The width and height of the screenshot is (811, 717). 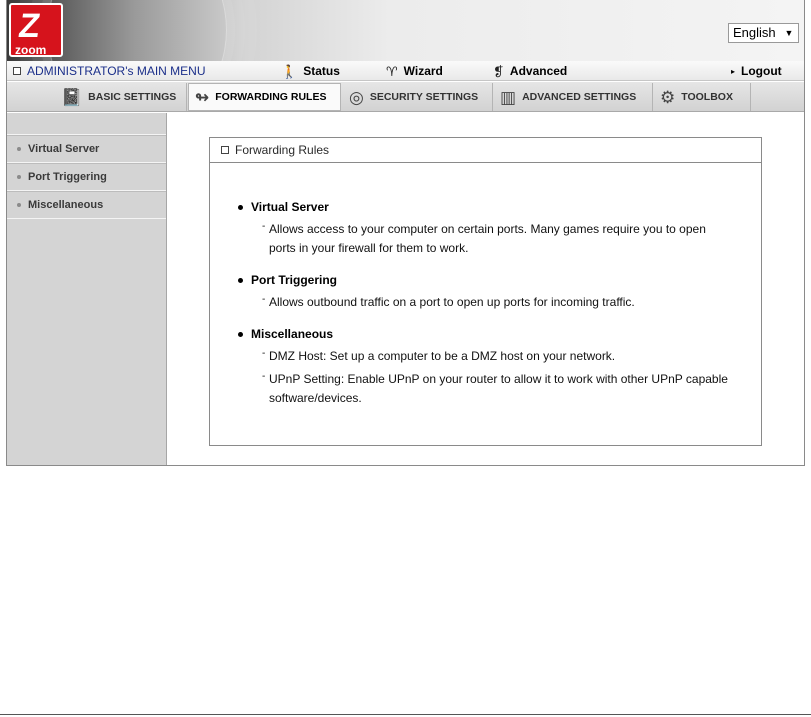 I want to click on advanced-book-icon: ❡, so click(x=498, y=71).